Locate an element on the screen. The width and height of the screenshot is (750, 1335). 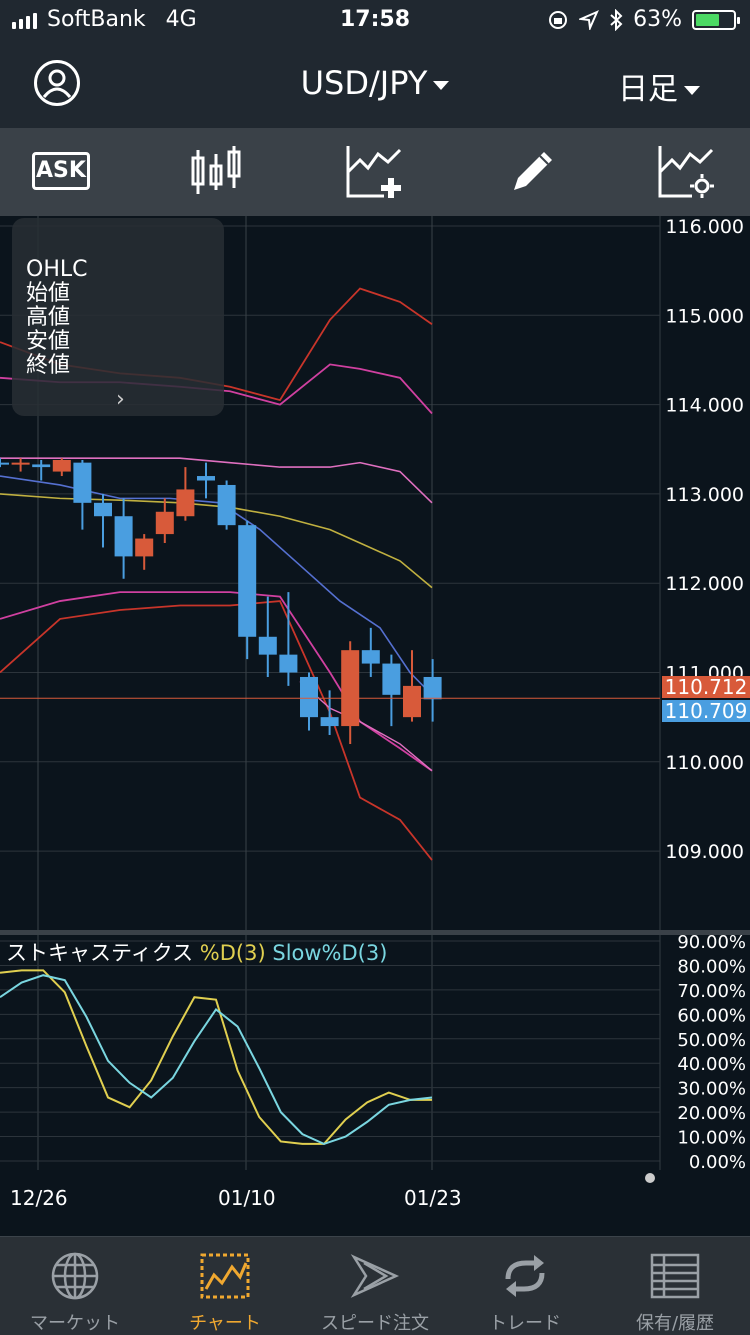
period-selector: 日足 is located at coordinates (659, 86).